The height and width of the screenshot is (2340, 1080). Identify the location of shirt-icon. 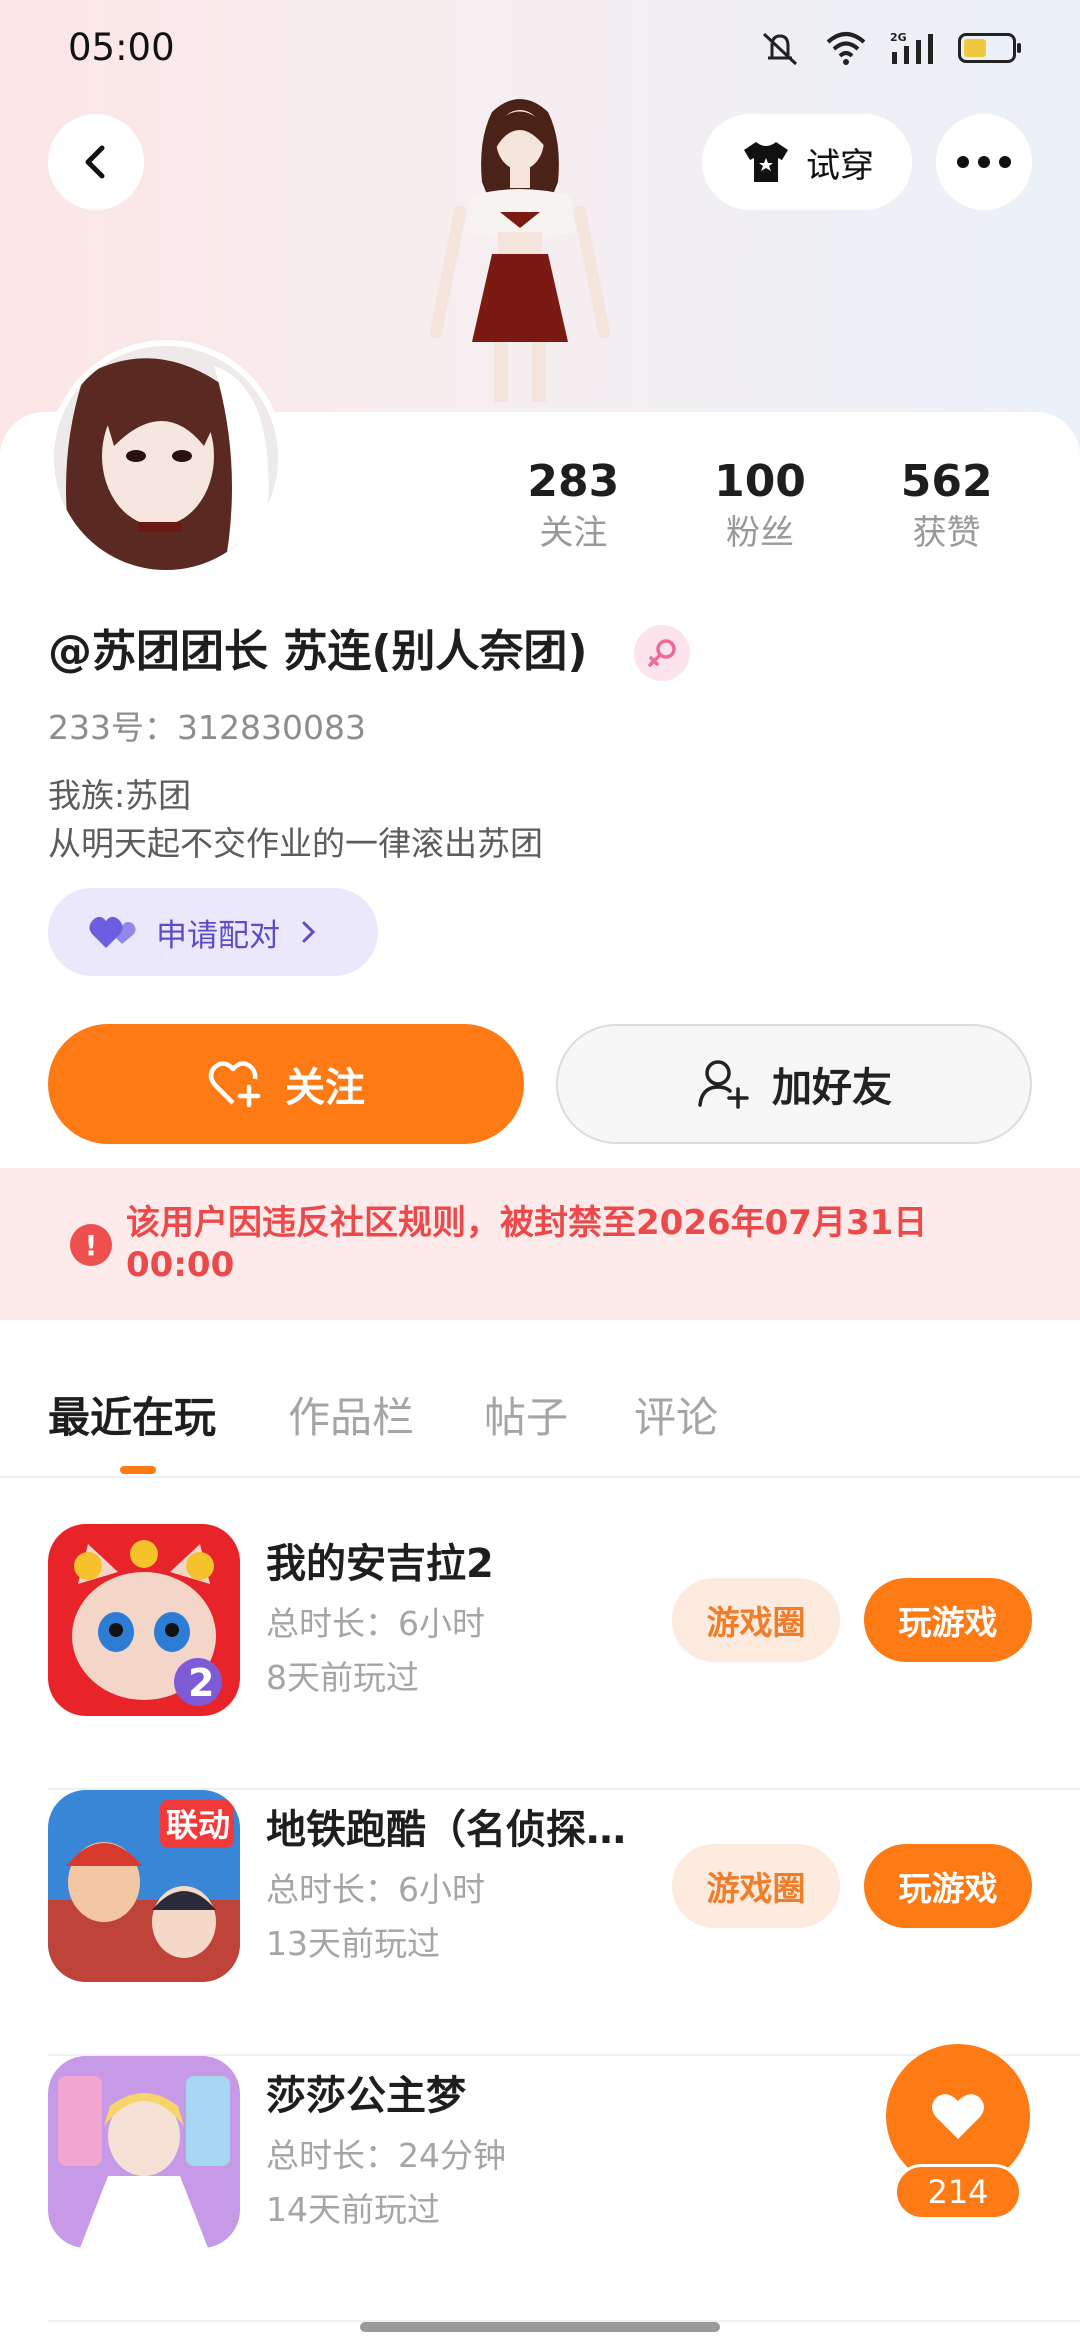
(766, 162).